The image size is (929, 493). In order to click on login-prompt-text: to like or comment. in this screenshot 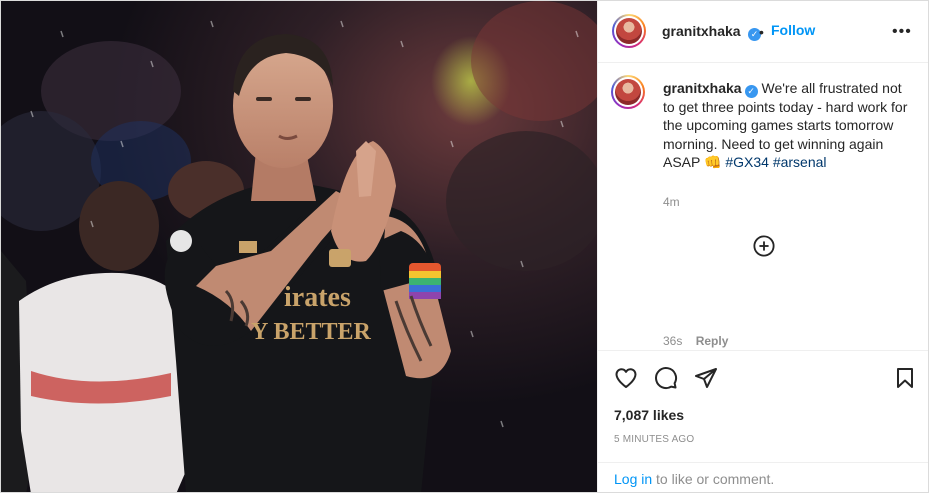, I will do `click(713, 479)`.